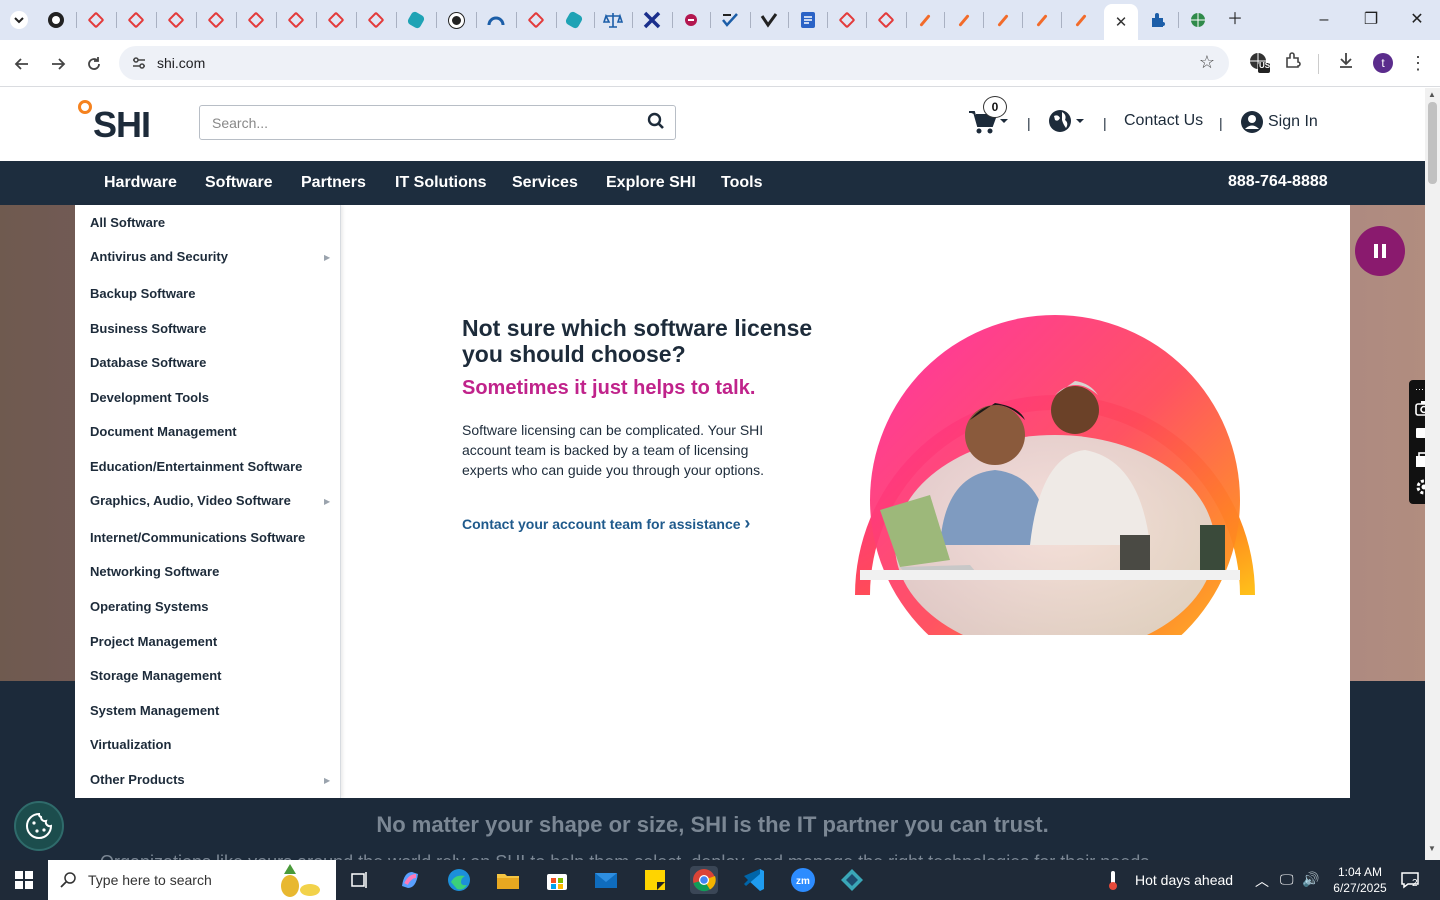  I want to click on site-info-icon, so click(139, 64).